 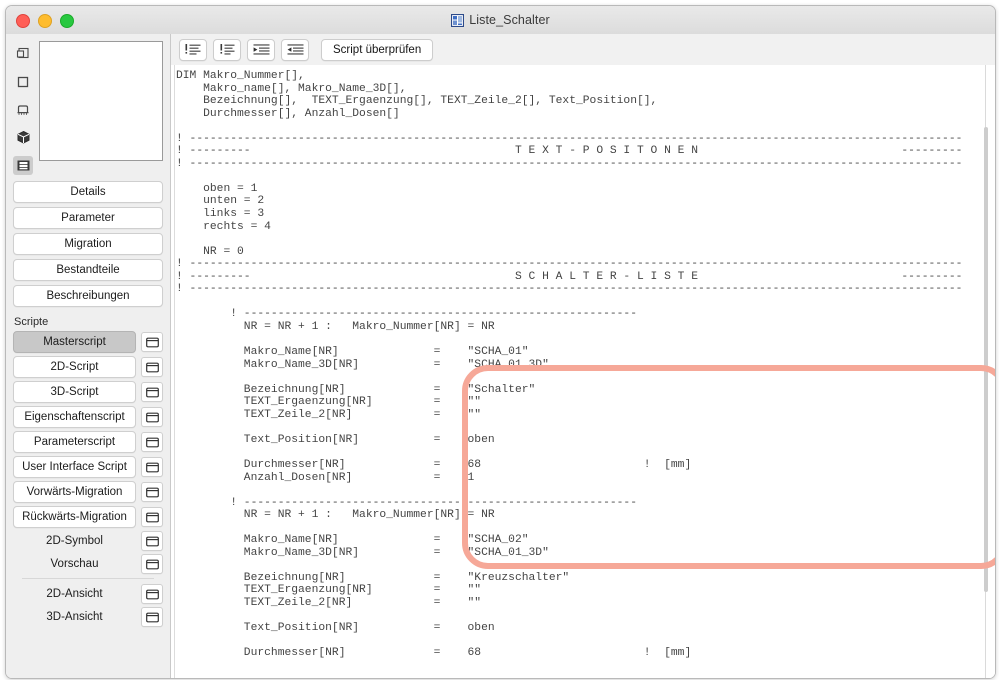 I want to click on script-row: 2D-Script, so click(x=88, y=367).